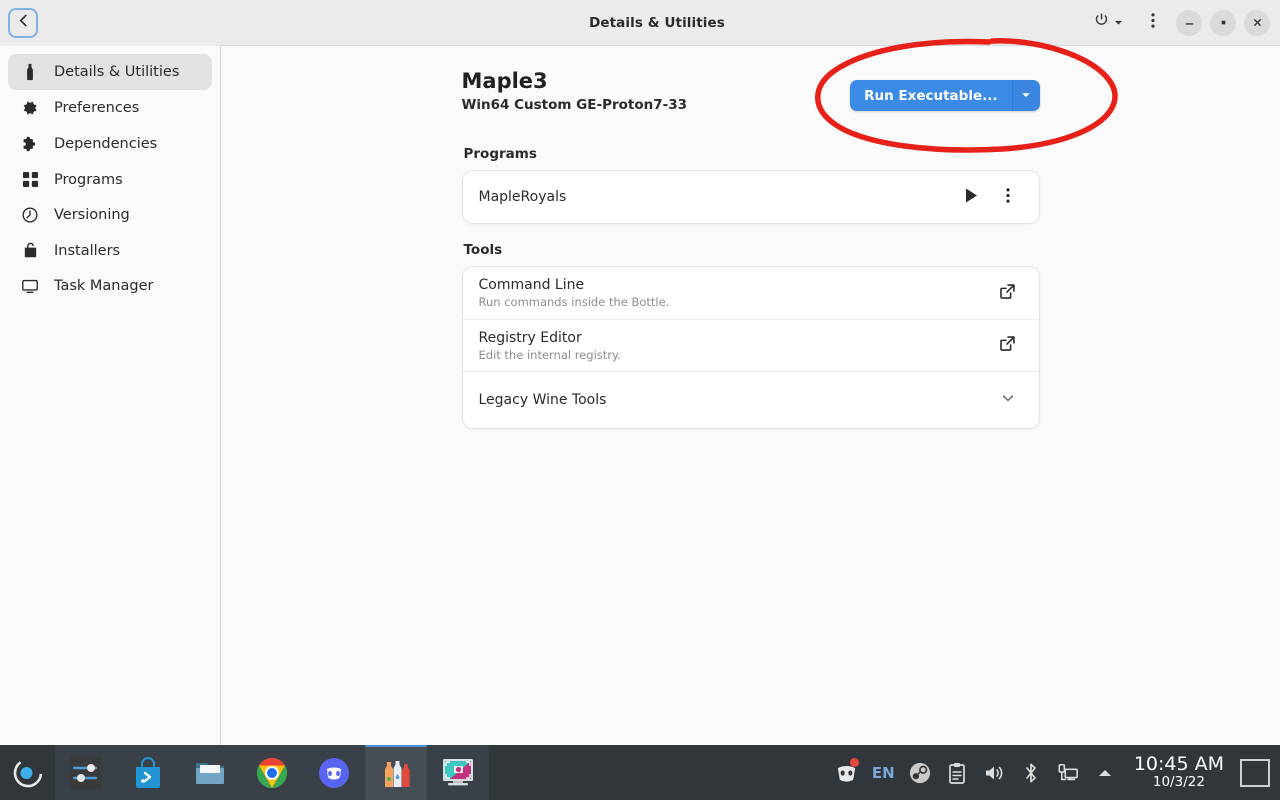  I want to click on sidebar-item-dependencies: Dependencies, so click(110, 144).